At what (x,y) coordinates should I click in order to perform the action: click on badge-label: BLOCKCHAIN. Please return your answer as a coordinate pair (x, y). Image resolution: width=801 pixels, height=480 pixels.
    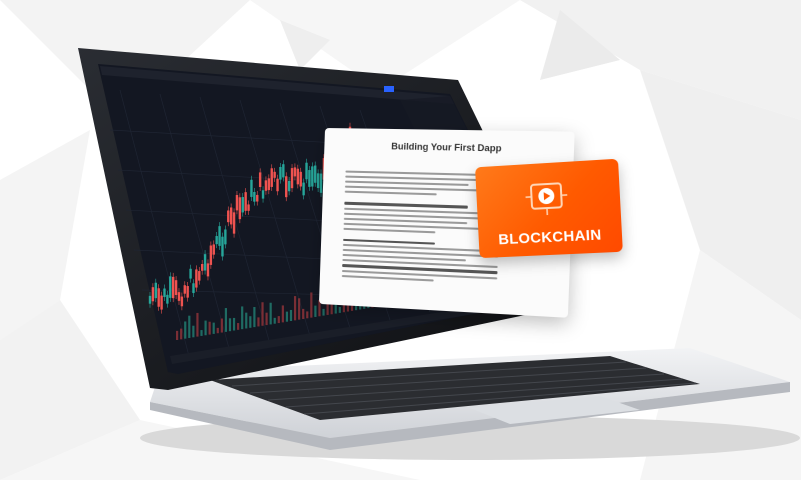
    Looking at the image, I should click on (549, 237).